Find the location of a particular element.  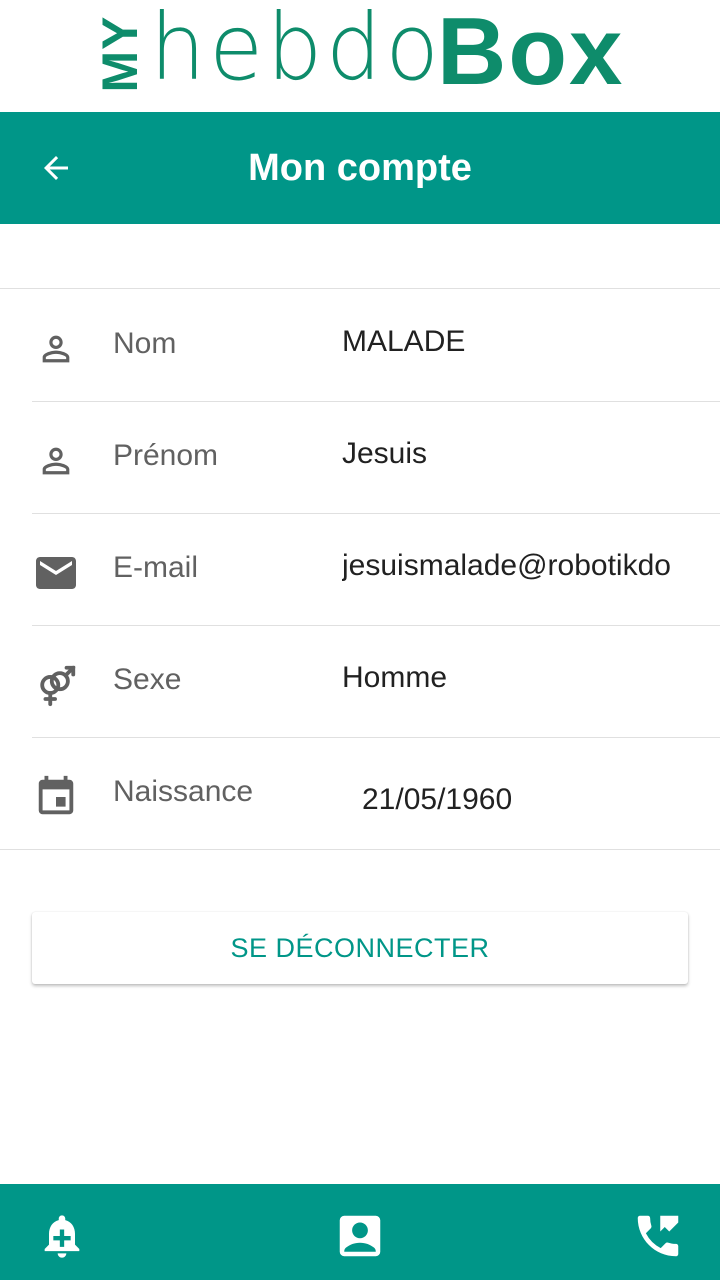

logout-button: SE DÉCONNECTER is located at coordinates (360, 948).